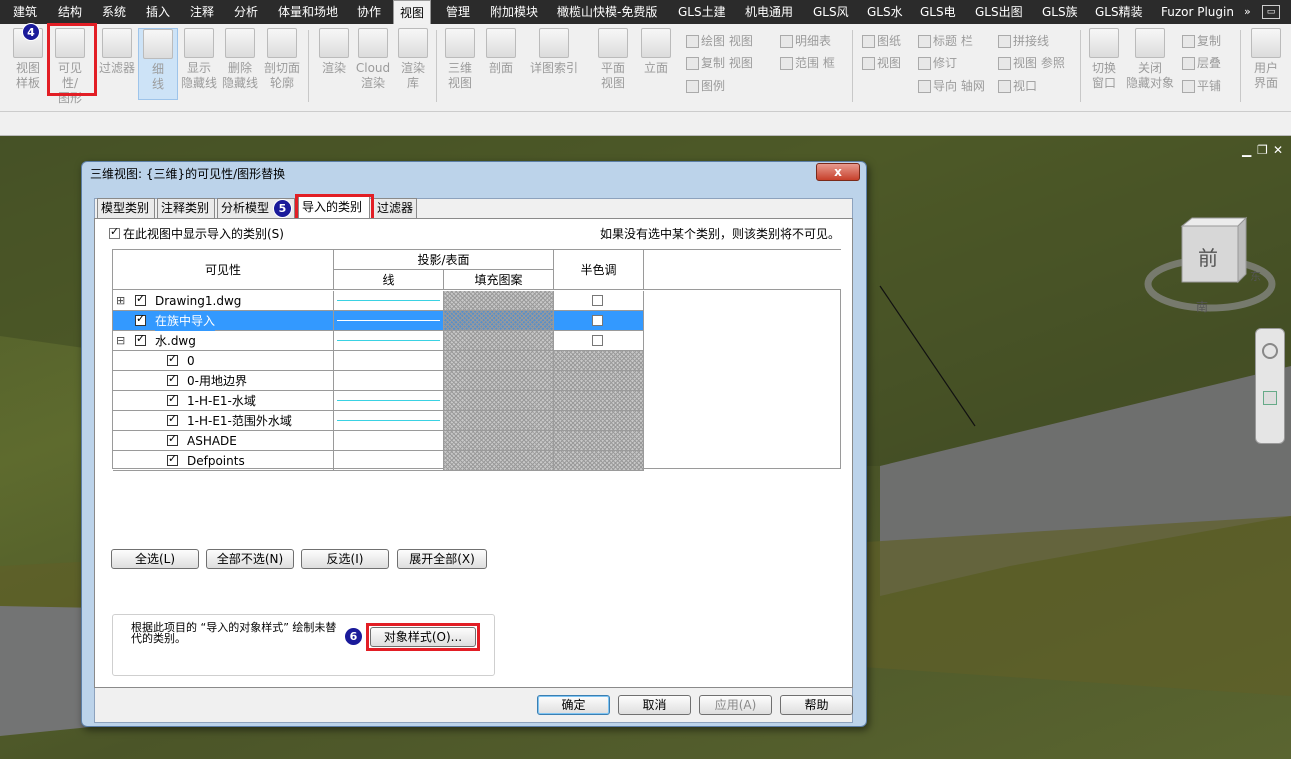 This screenshot has height=759, width=1291. What do you see at coordinates (246, 12) in the screenshot?
I see `tab-analyze: 分析` at bounding box center [246, 12].